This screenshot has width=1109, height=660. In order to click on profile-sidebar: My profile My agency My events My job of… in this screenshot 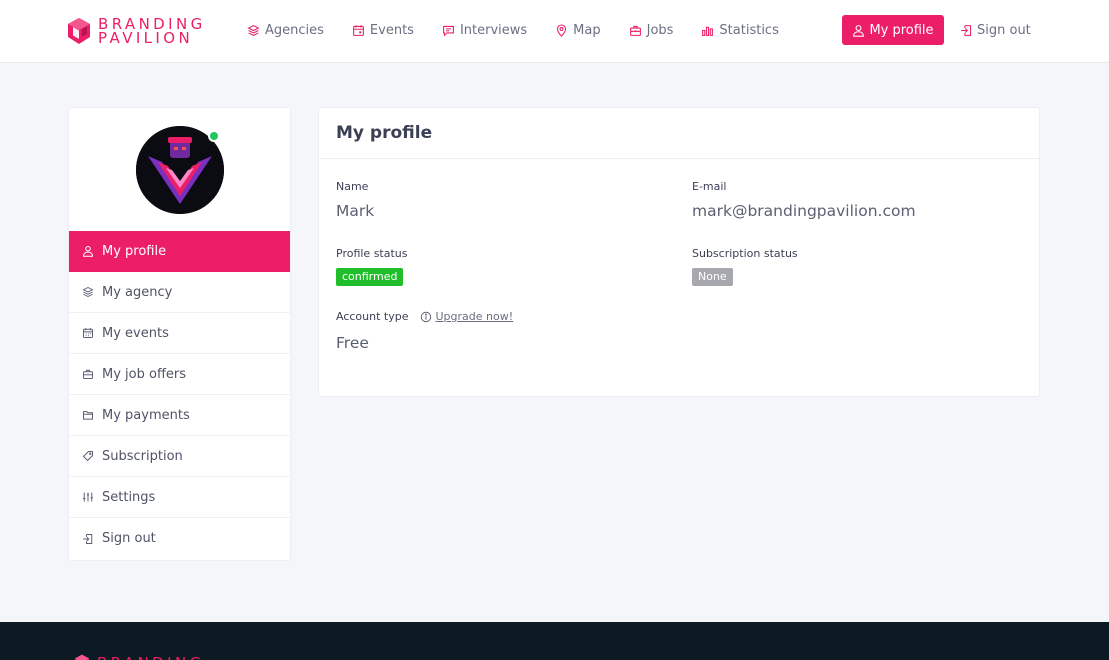, I will do `click(179, 334)`.